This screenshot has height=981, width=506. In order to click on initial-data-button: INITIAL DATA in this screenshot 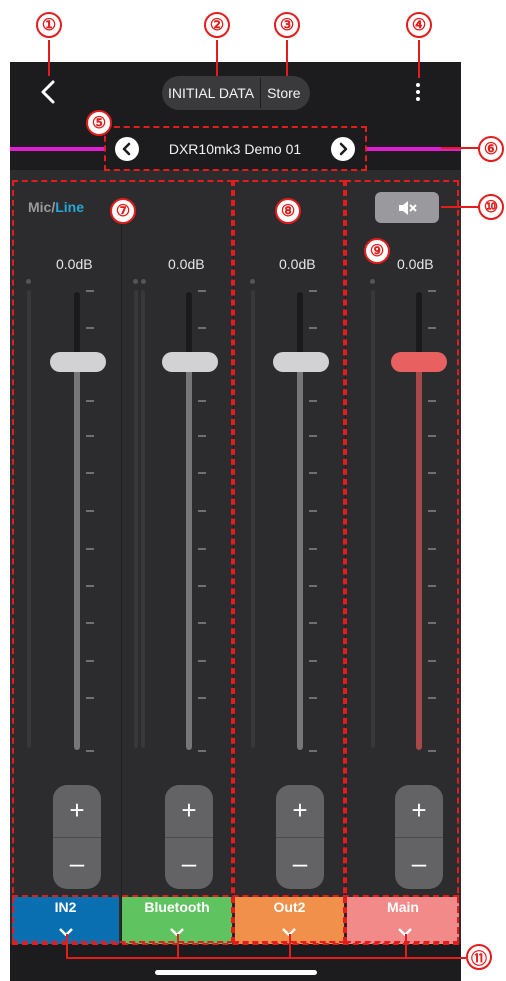, I will do `click(211, 93)`.